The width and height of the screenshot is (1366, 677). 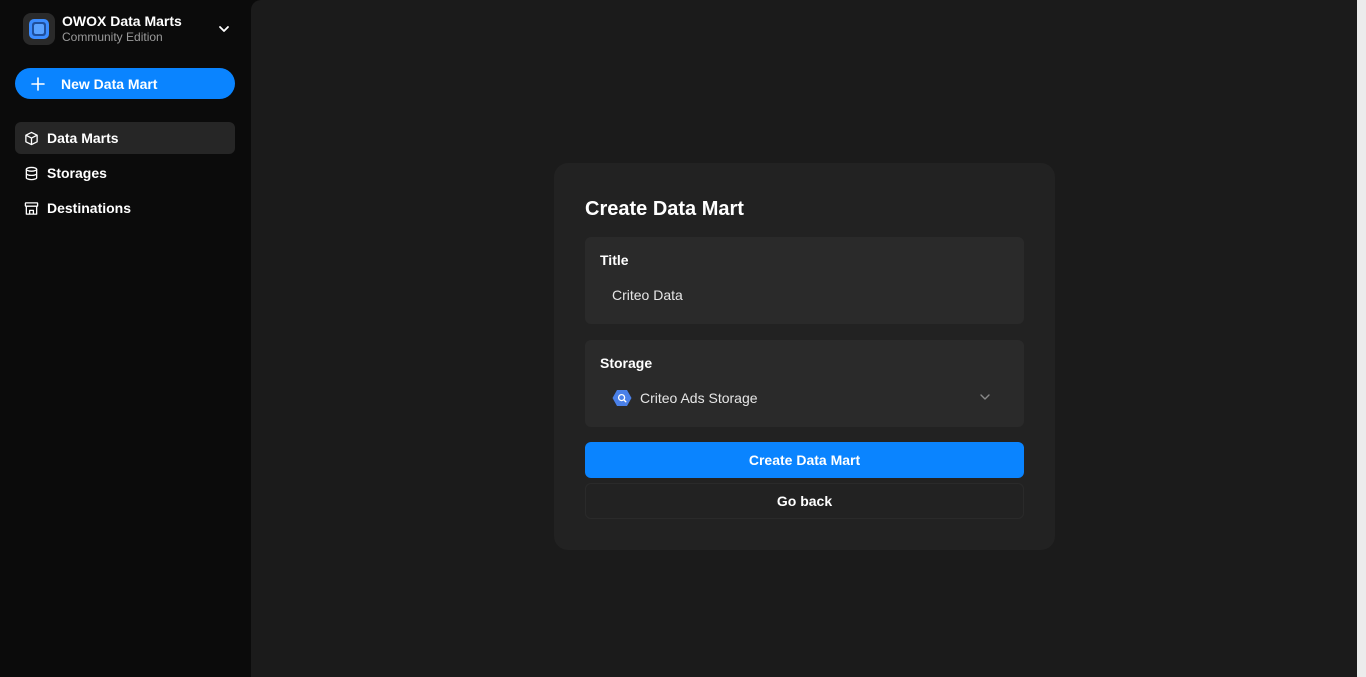 What do you see at coordinates (89, 208) in the screenshot?
I see `sidebar-item-label: Destinations` at bounding box center [89, 208].